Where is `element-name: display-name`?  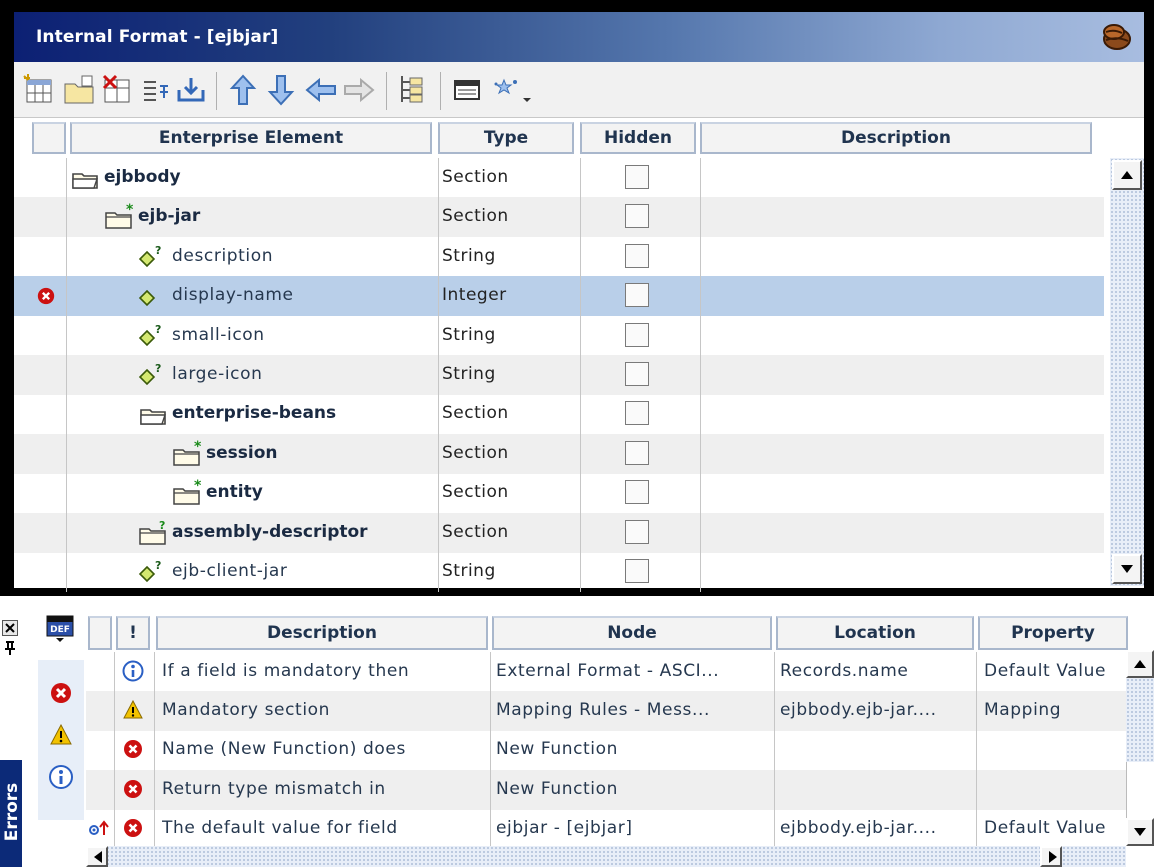
element-name: display-name is located at coordinates (233, 295).